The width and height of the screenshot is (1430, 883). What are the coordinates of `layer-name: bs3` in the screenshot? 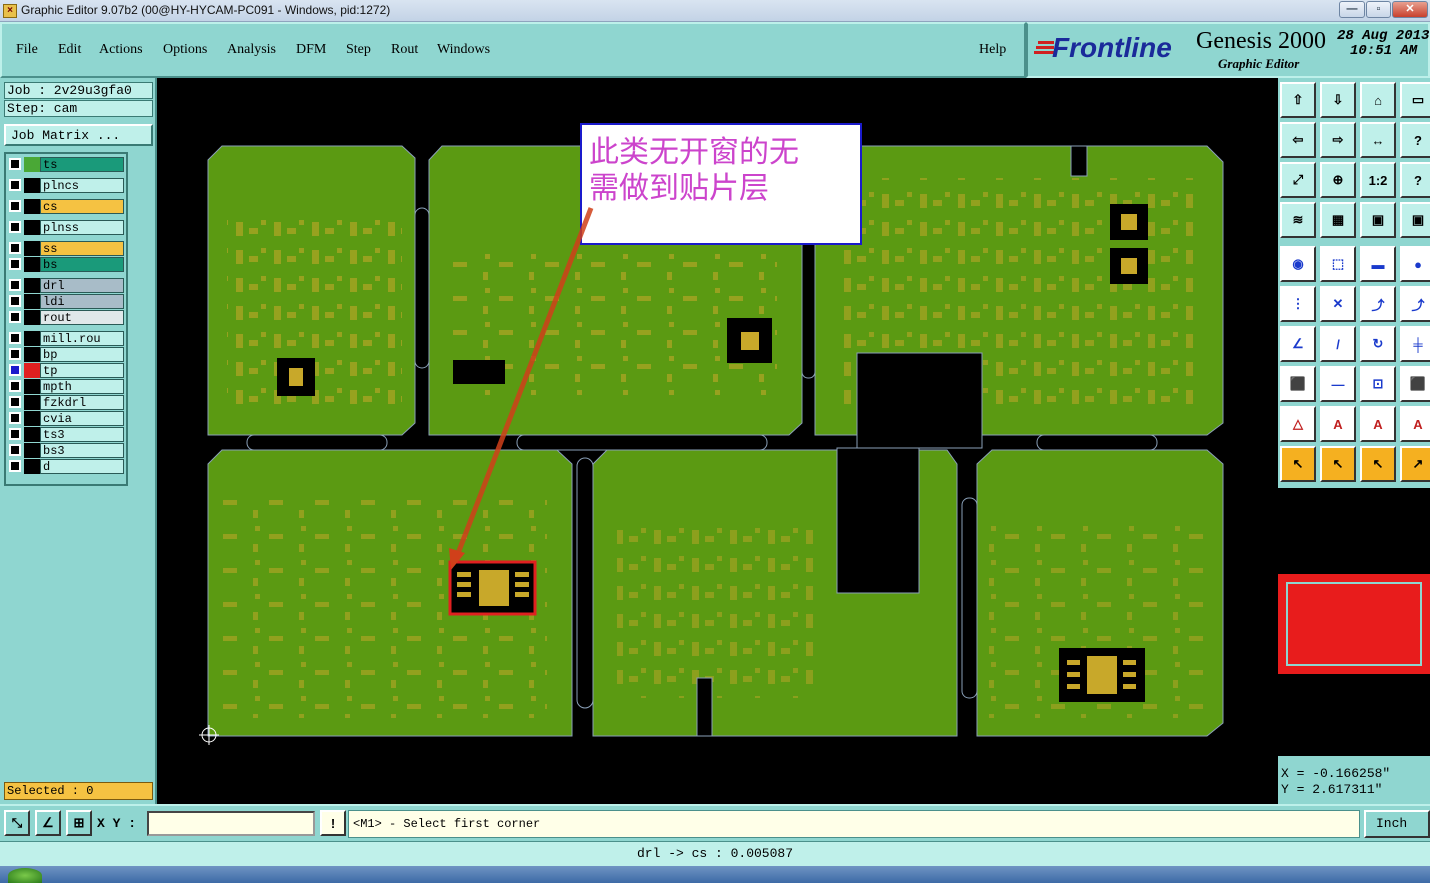 It's located at (82, 450).